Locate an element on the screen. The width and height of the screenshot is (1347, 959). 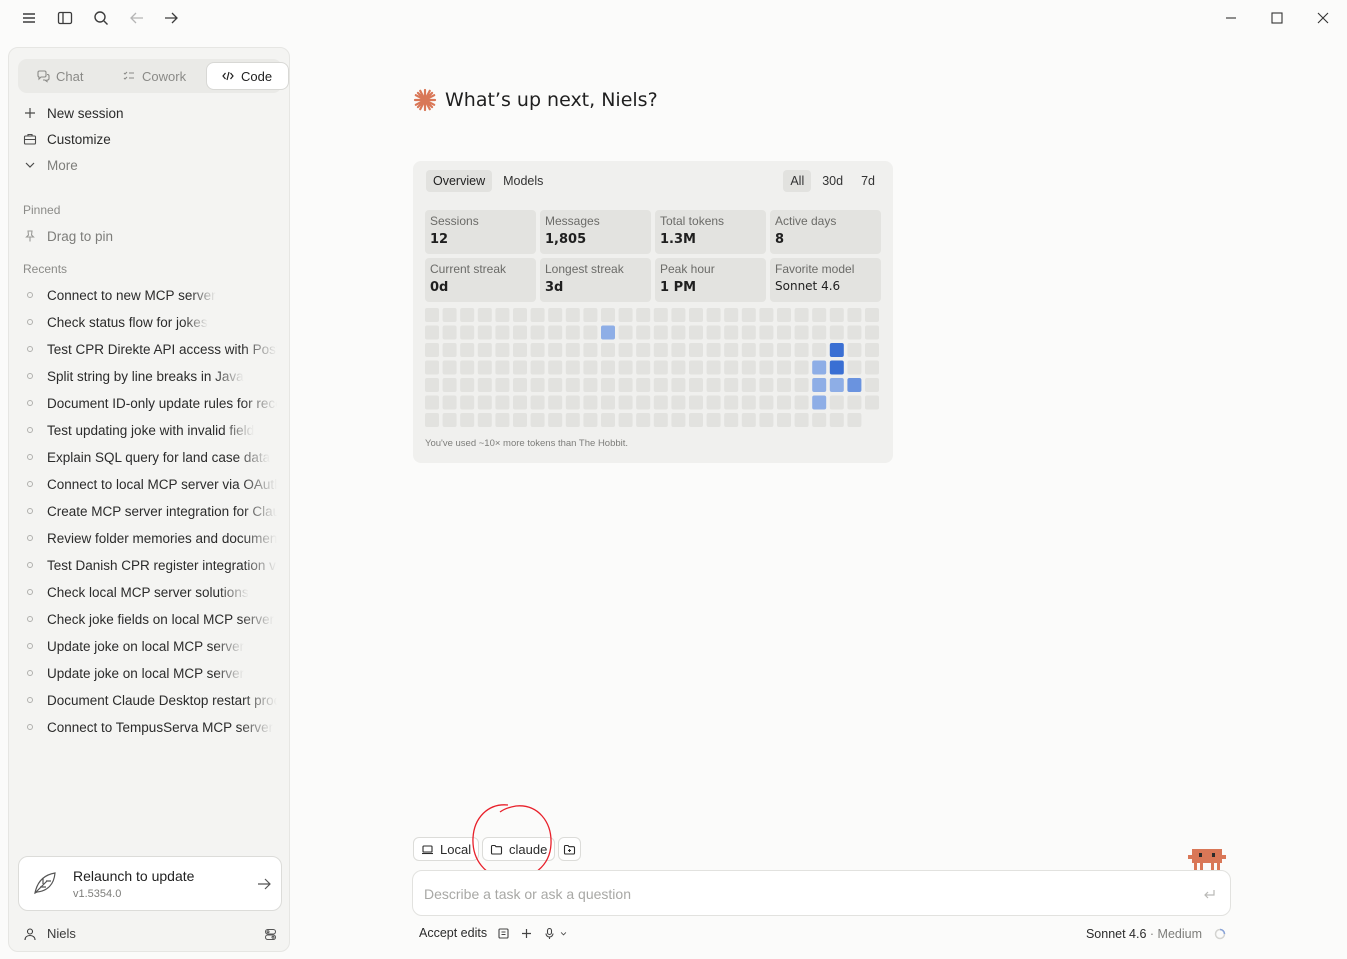
tab-models: Models is located at coordinates (523, 181).